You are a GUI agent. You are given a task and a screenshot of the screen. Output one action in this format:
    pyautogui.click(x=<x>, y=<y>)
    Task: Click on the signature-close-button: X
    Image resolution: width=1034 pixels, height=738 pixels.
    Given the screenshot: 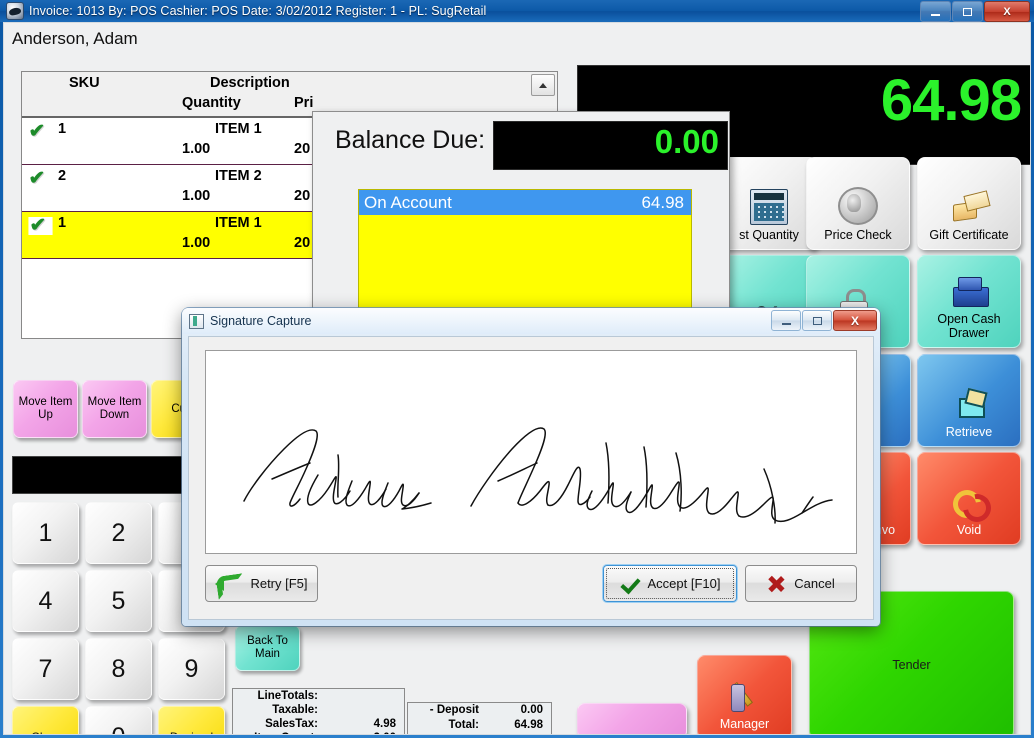 What is the action you would take?
    pyautogui.click(x=855, y=320)
    